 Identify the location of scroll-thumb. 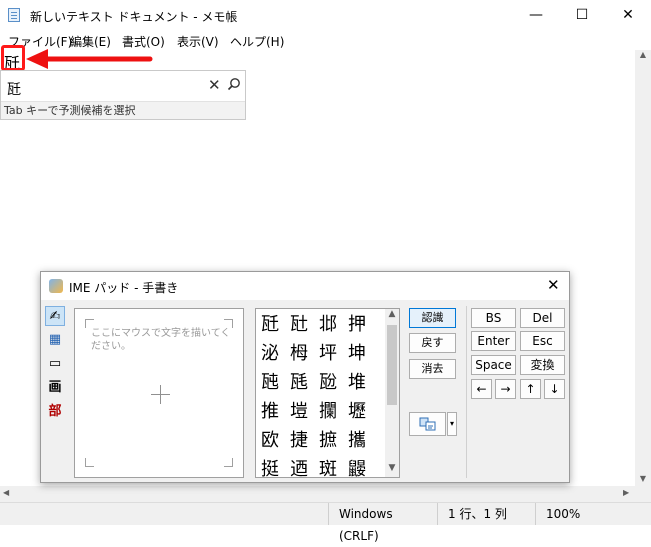
(392, 365).